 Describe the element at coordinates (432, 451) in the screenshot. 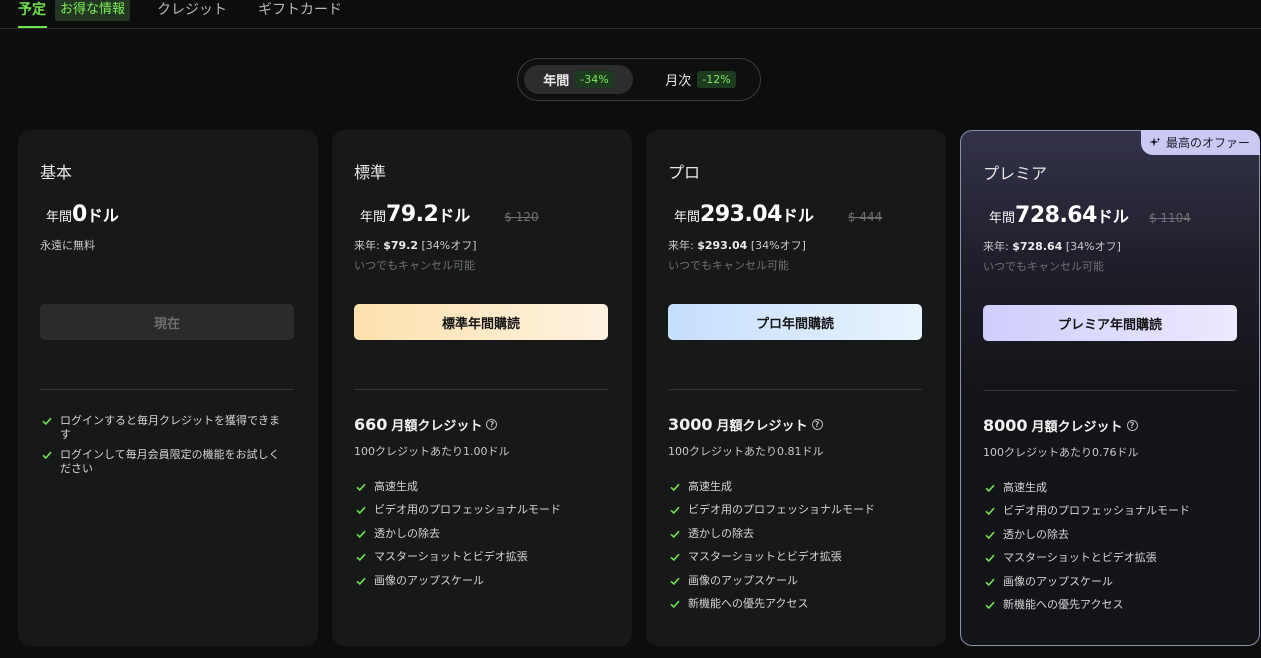

I see `credit-rate: 100クレジットあたり1.00ドル` at that location.